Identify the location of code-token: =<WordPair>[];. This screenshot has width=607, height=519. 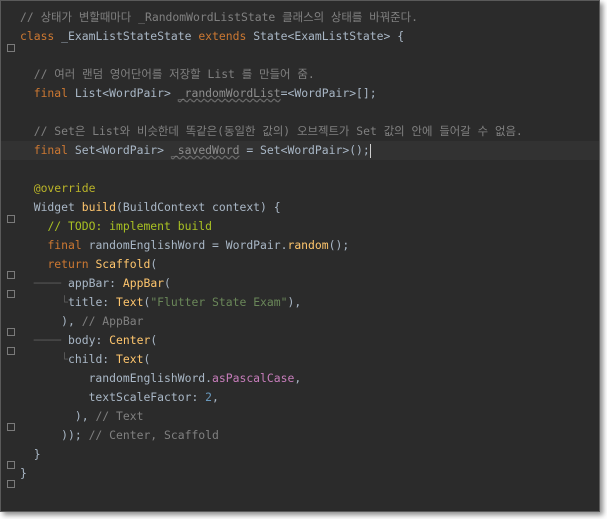
(328, 93).